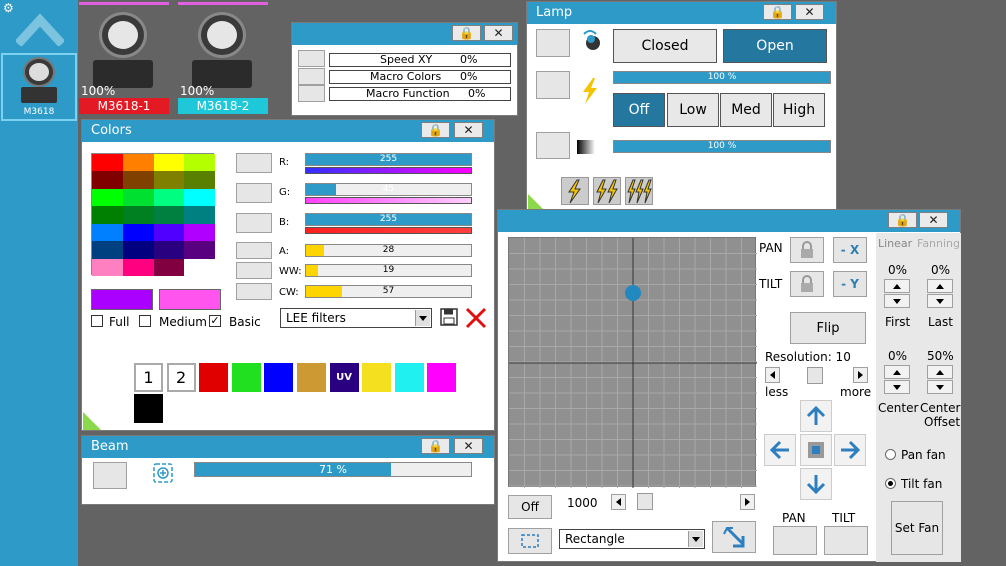 The height and width of the screenshot is (566, 1006). What do you see at coordinates (145, 321) in the screenshot?
I see `medium-checkbox` at bounding box center [145, 321].